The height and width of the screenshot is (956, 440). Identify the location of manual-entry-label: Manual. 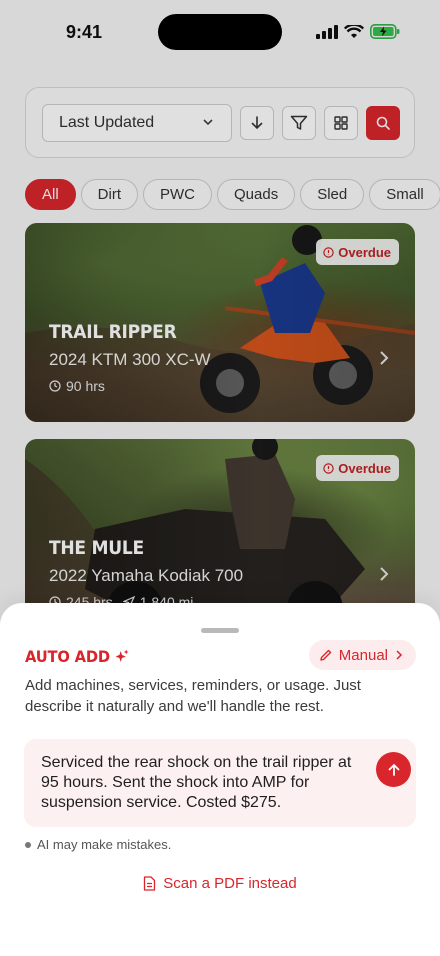
(363, 655).